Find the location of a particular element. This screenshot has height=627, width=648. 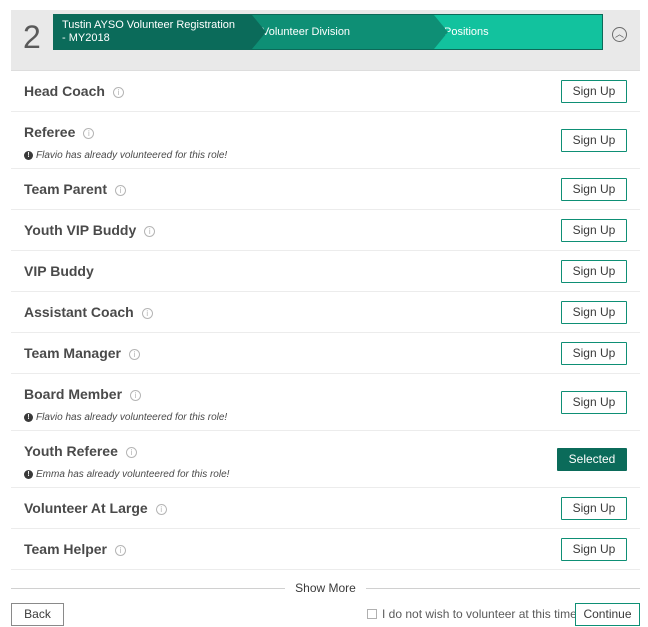

role-title: Head Coach i is located at coordinates (74, 91).